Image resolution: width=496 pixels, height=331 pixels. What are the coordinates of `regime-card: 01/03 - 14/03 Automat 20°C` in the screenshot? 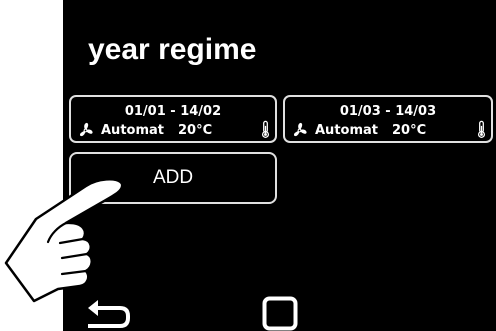 It's located at (388, 119).